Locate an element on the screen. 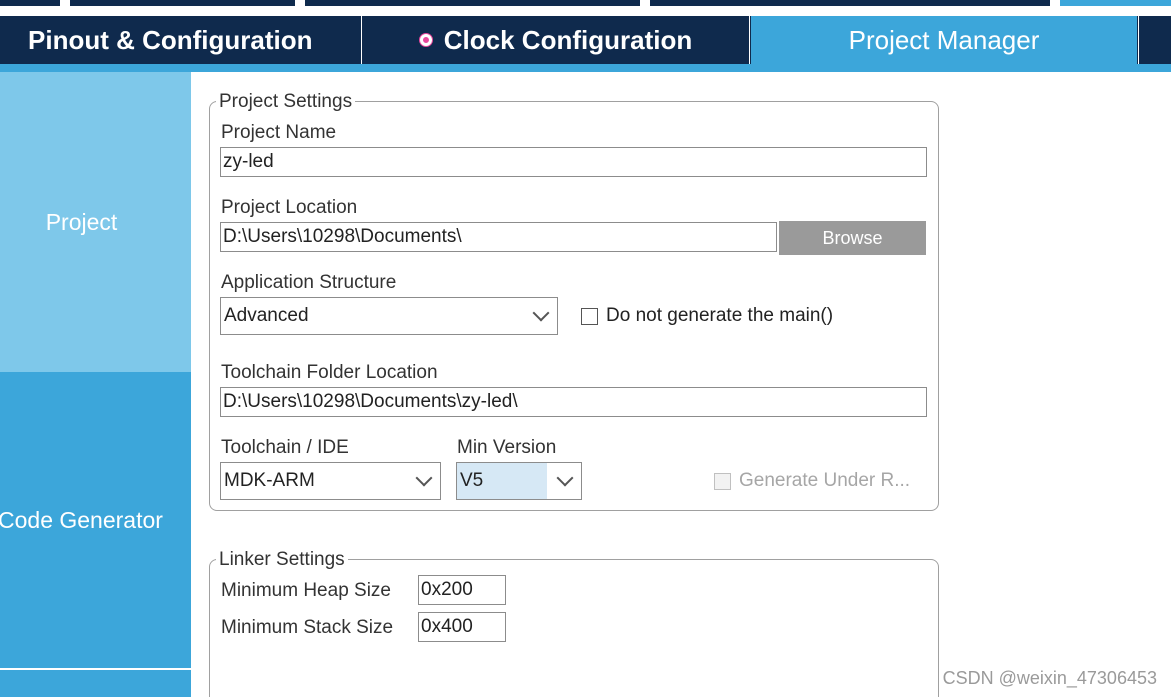  sidebar-item-code-generator: Code Generator is located at coordinates (95, 520).